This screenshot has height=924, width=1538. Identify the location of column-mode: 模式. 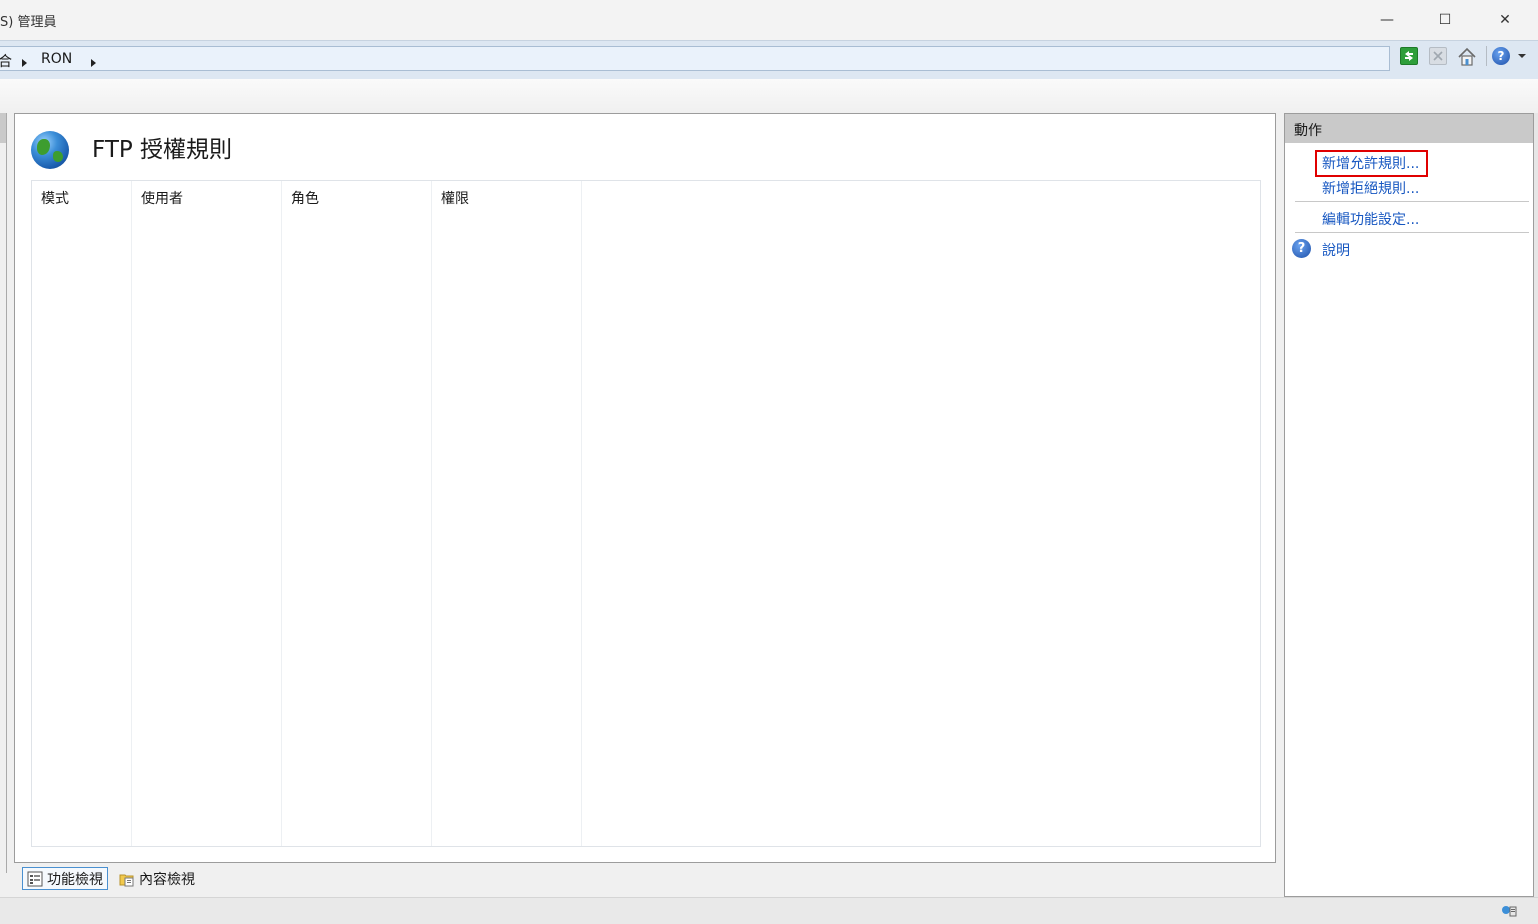
(82, 513).